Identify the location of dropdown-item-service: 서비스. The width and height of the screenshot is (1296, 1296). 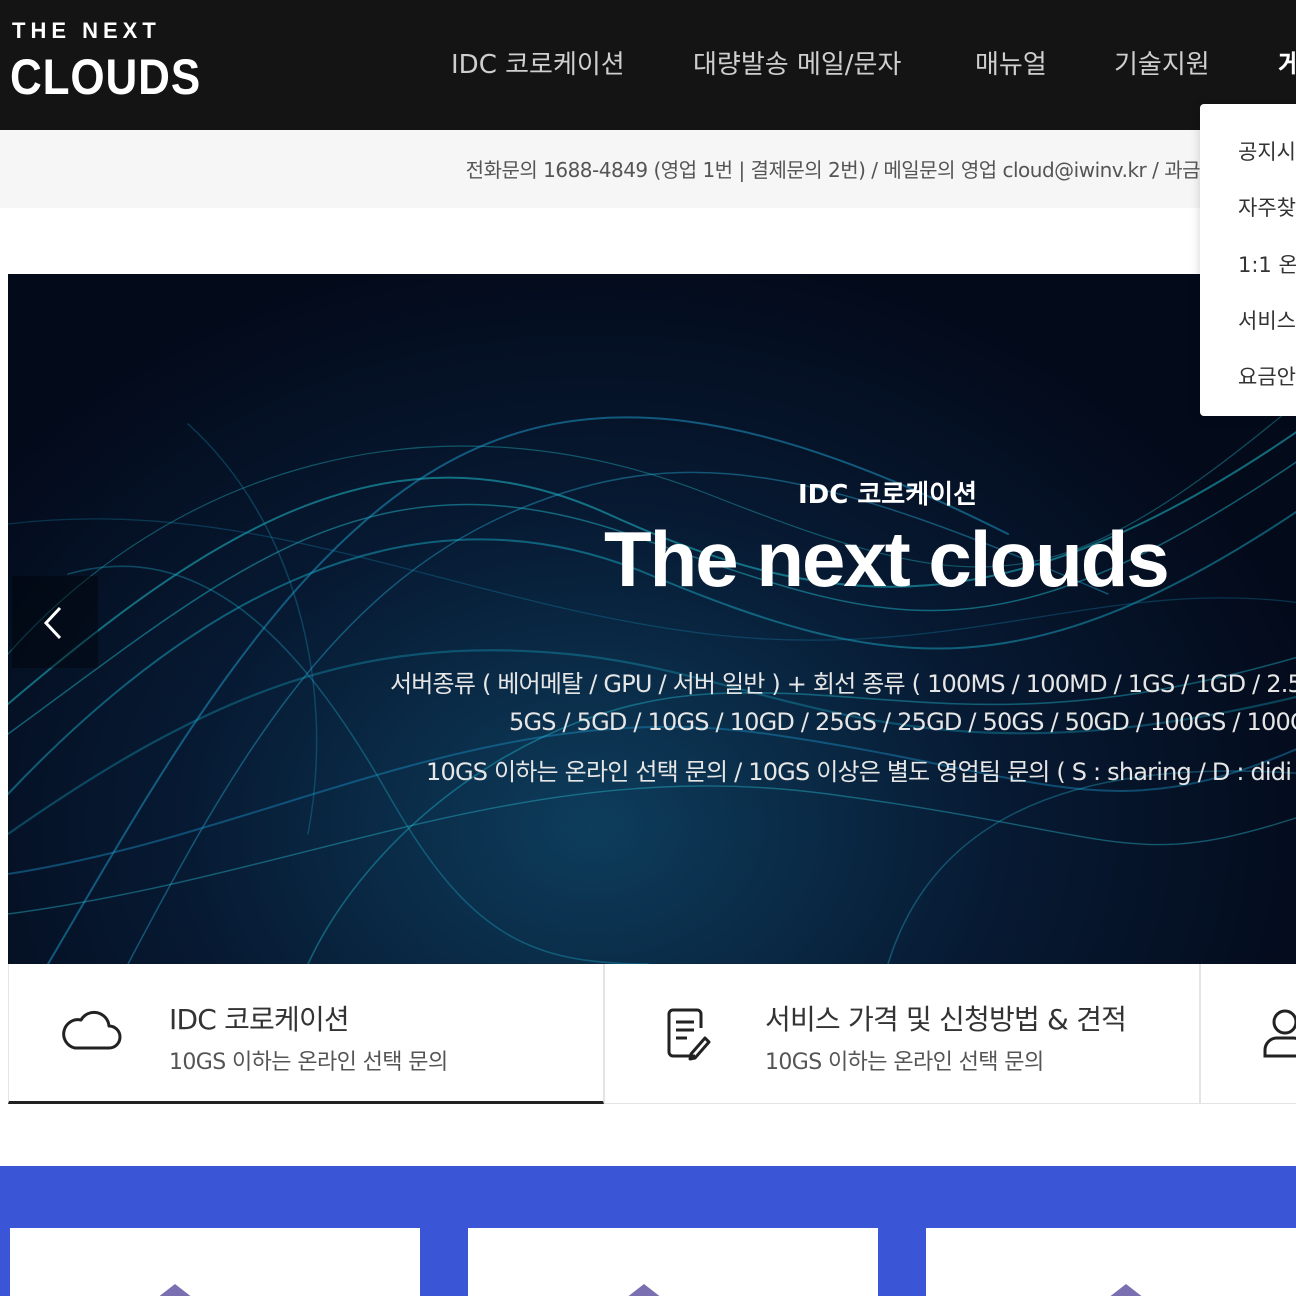
(1267, 320).